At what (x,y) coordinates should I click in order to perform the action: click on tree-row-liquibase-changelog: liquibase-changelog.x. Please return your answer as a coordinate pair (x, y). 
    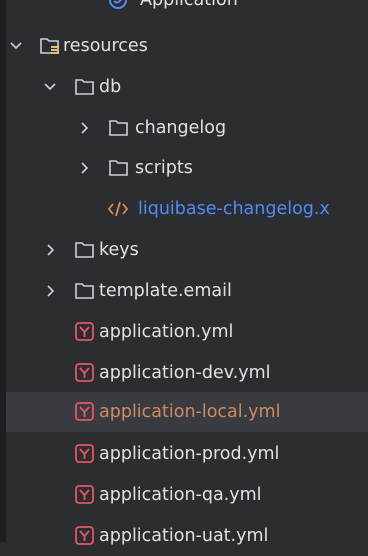
    Looking at the image, I should click on (187, 209).